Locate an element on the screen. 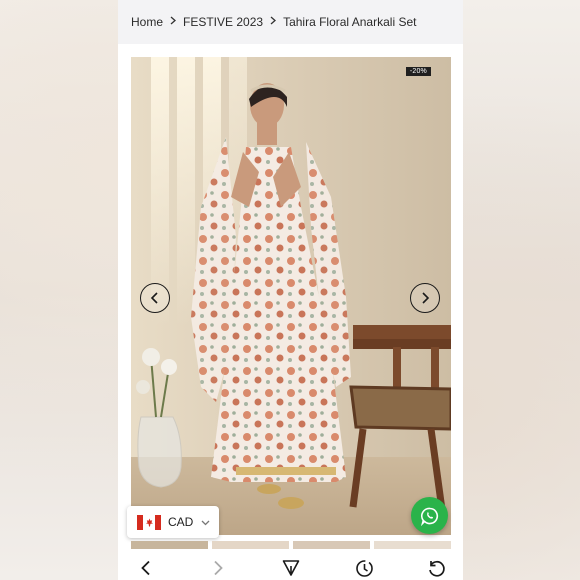  currency-selector: CAD is located at coordinates (173, 522).